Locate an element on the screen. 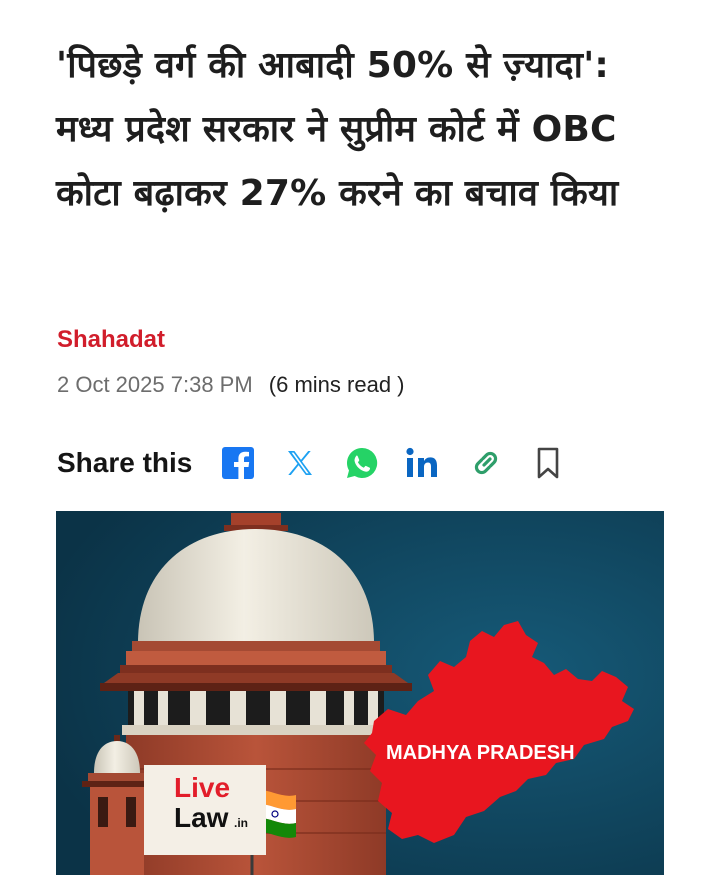  x-icon is located at coordinates (300, 463).